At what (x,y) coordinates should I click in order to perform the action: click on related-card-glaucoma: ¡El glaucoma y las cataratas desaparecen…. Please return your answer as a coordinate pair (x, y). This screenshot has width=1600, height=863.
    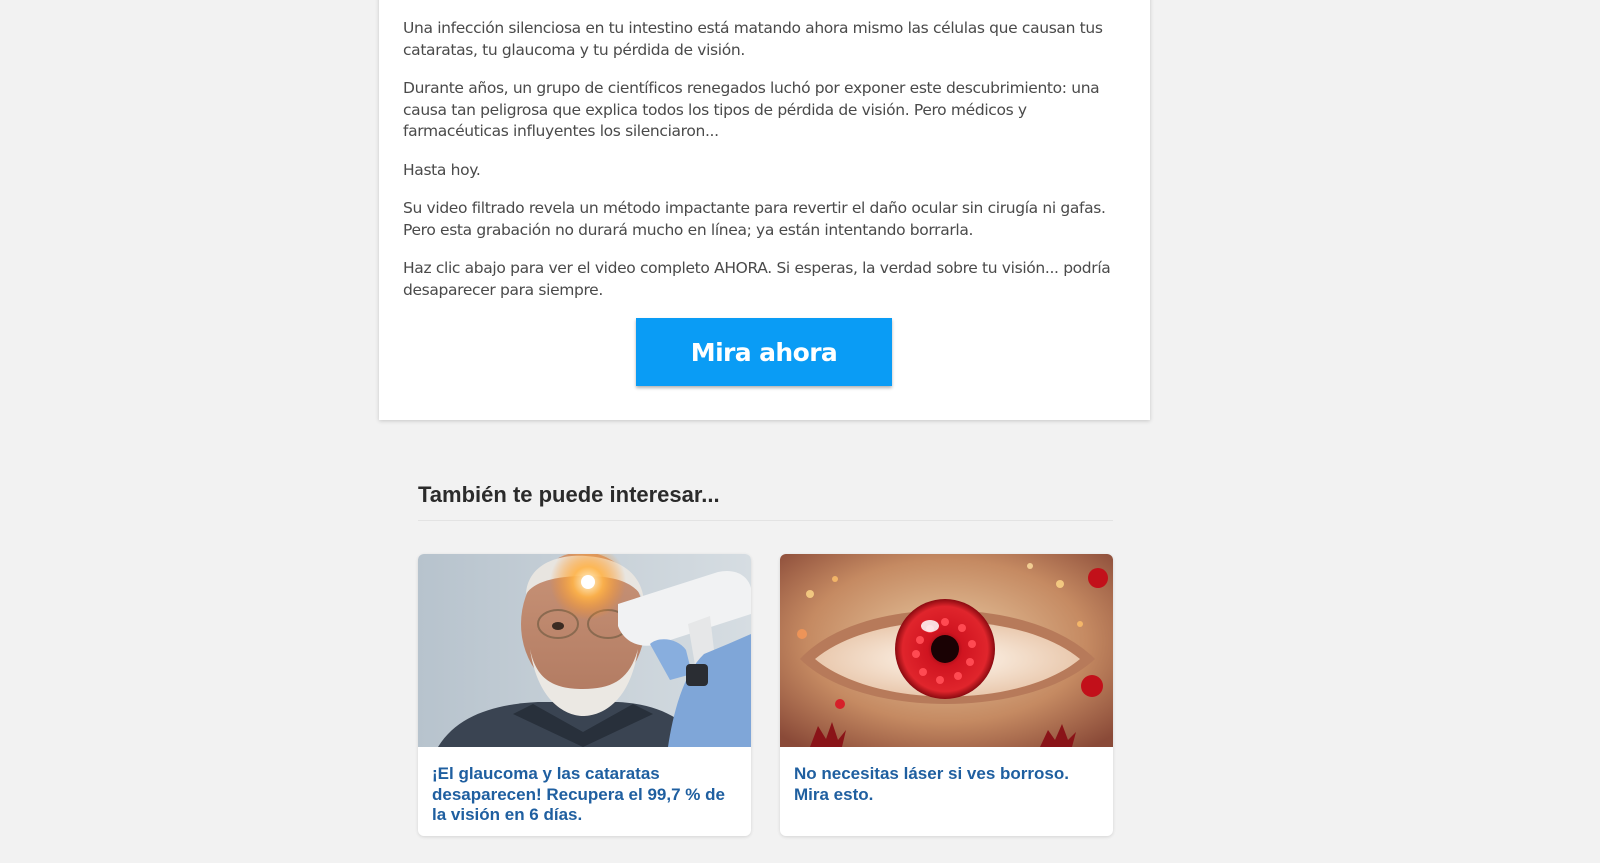
    Looking at the image, I should click on (584, 695).